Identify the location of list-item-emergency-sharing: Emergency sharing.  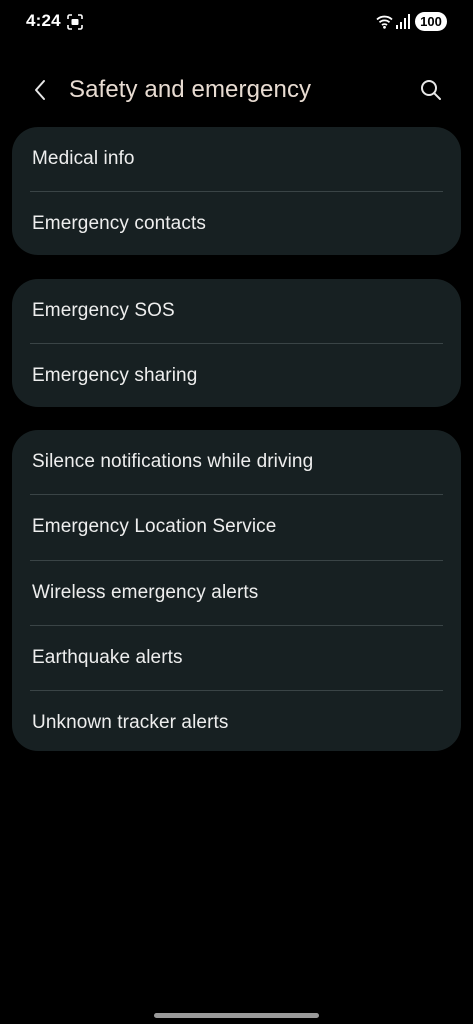
(236, 375).